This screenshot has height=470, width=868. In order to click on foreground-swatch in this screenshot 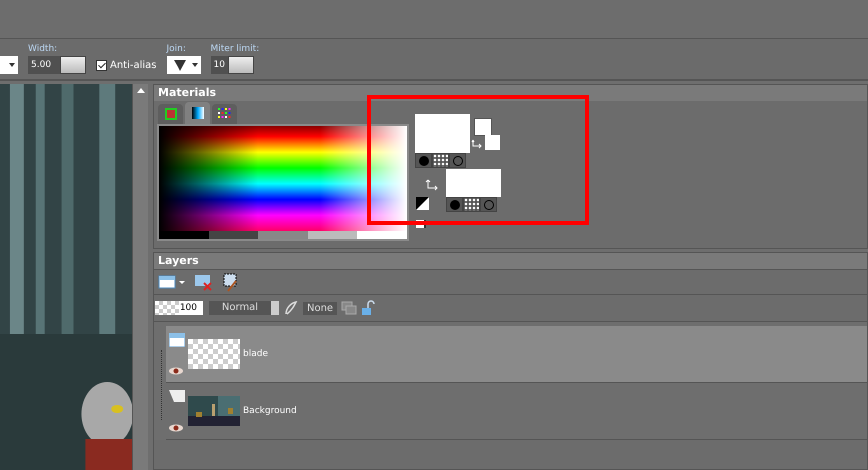, I will do `click(442, 133)`.